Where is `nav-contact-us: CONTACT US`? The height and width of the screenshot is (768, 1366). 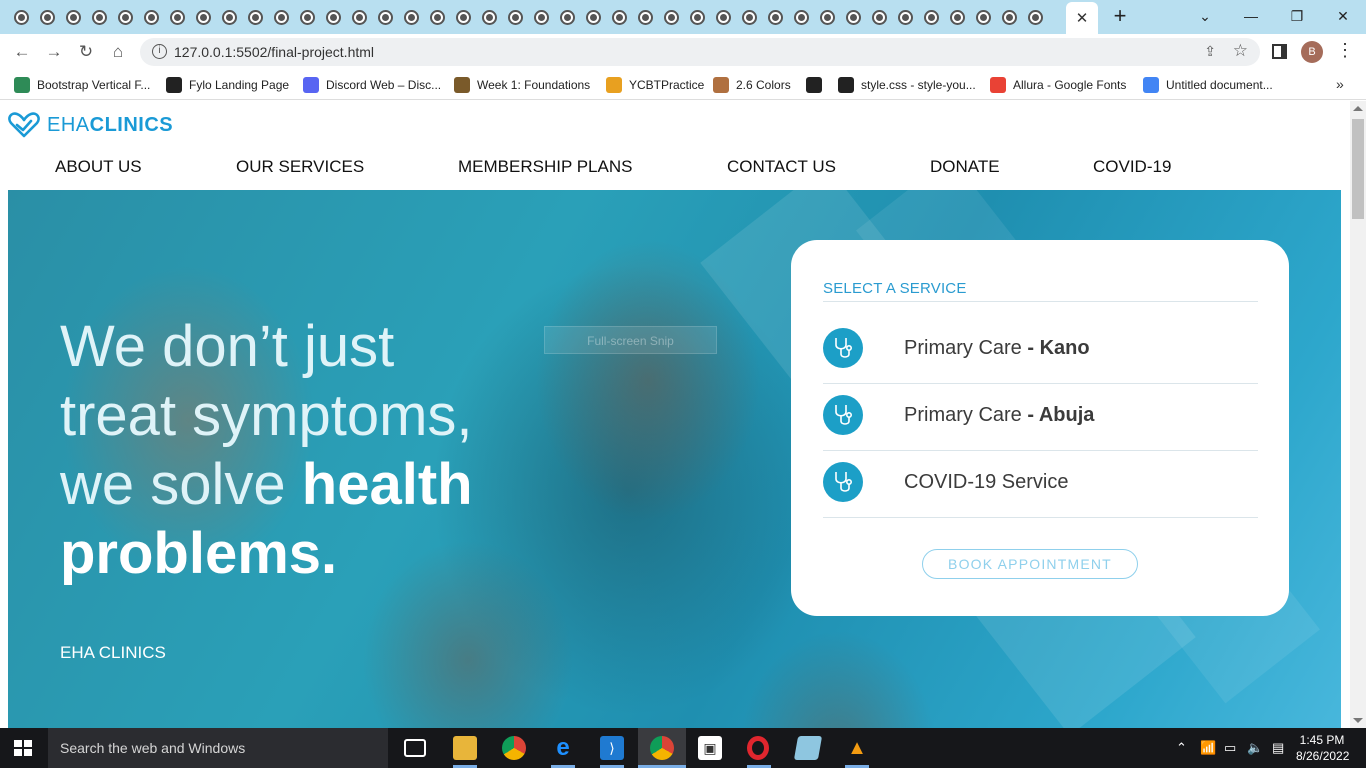
nav-contact-us: CONTACT US is located at coordinates (781, 167).